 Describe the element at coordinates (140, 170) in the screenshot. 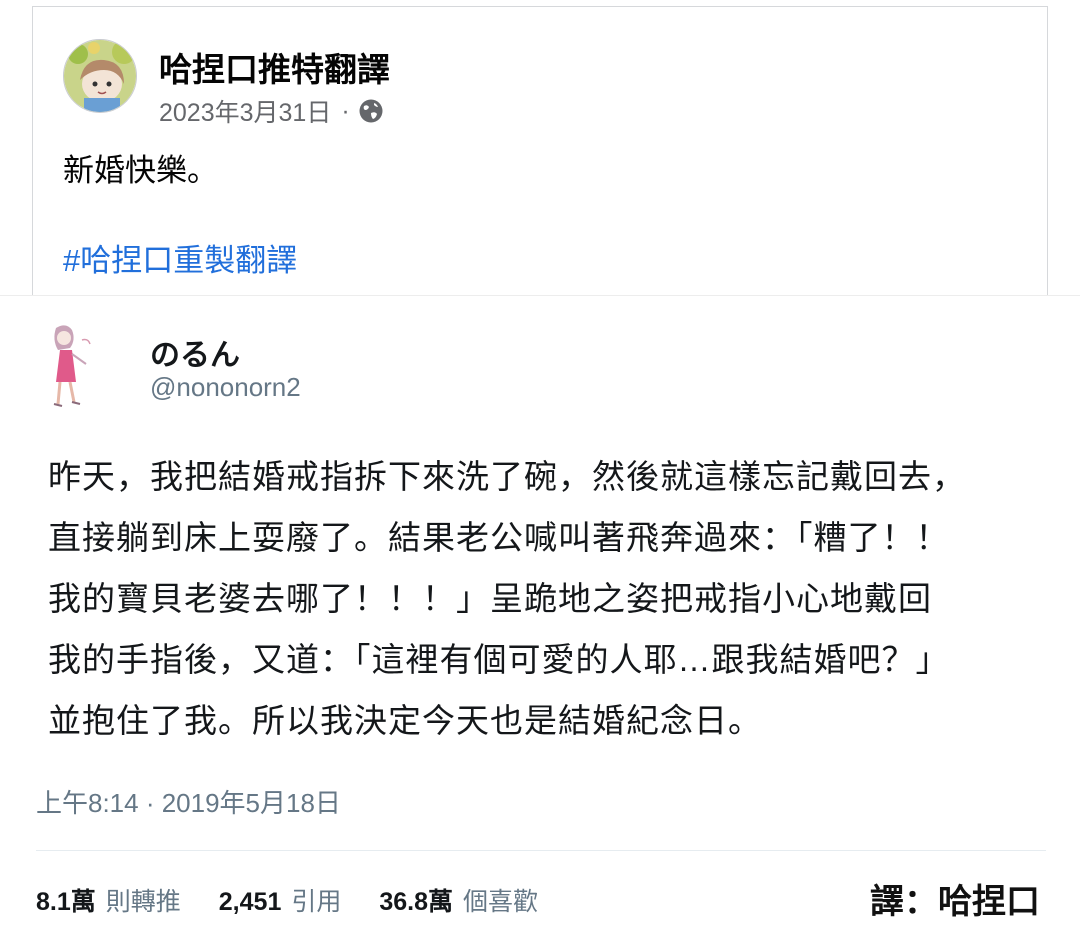

I see `post-text: 新婚快樂。` at that location.